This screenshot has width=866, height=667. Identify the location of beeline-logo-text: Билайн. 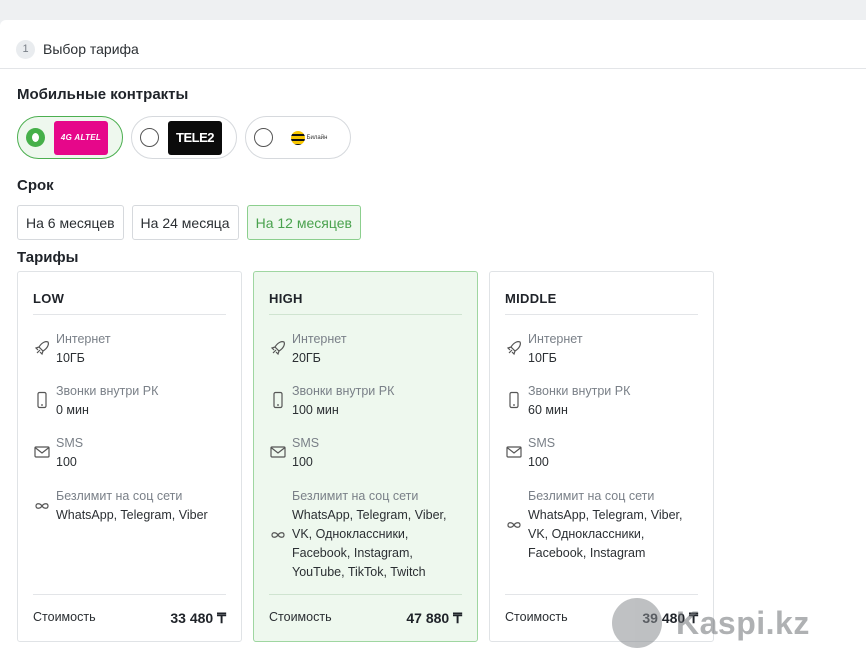
(317, 137).